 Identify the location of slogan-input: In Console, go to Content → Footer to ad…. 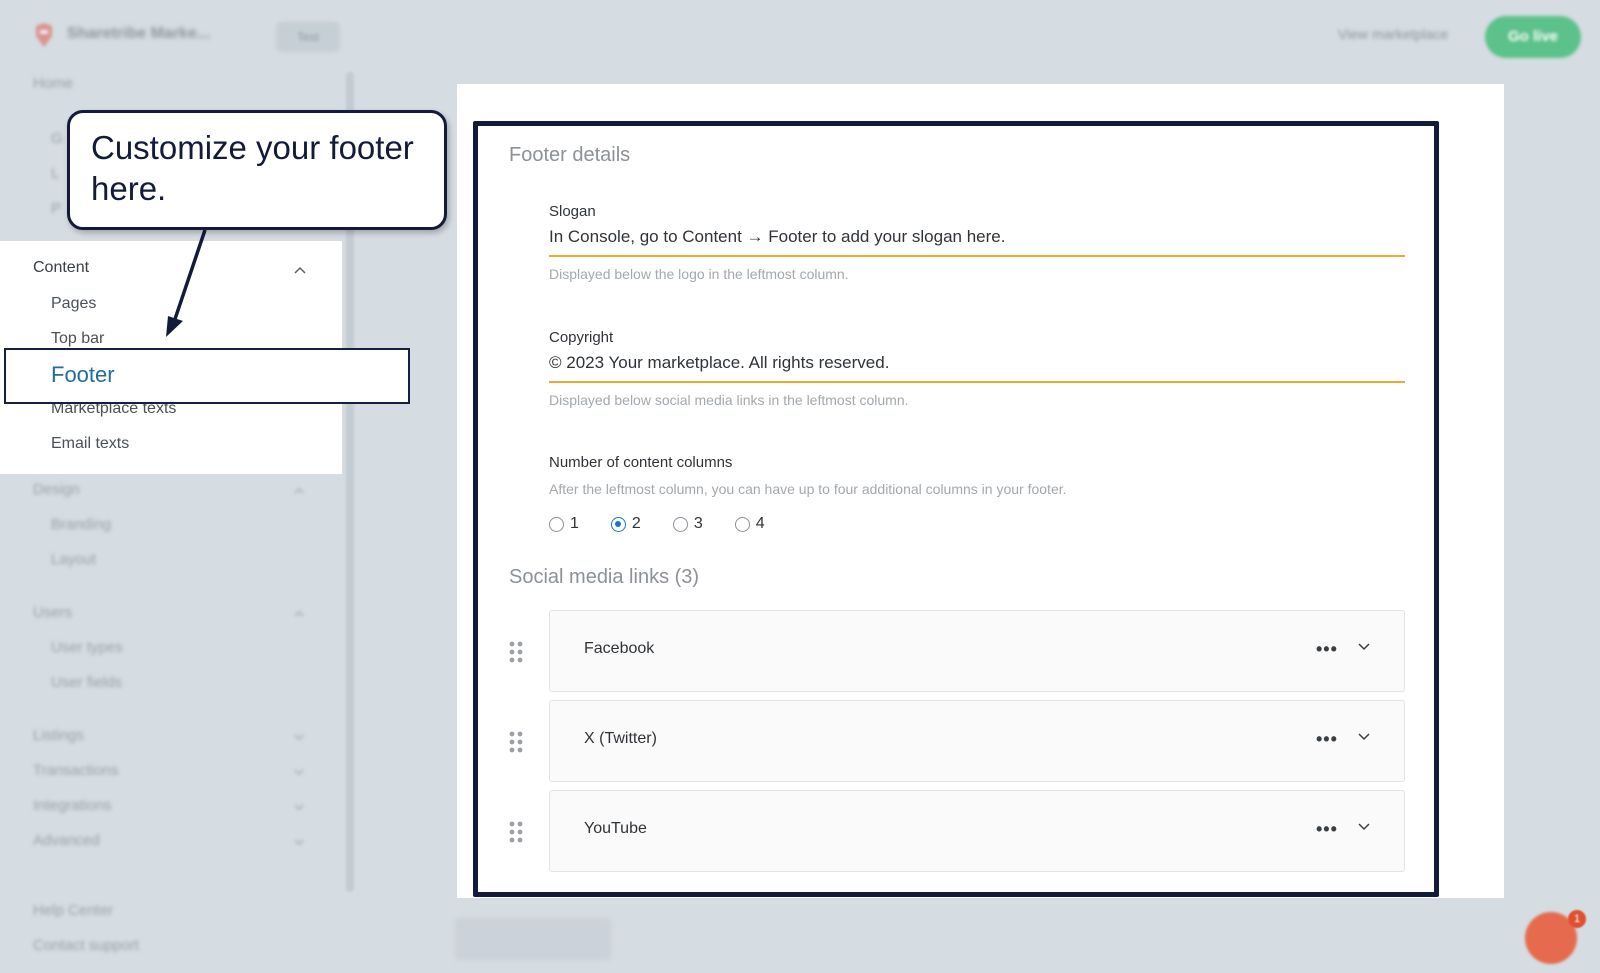
(977, 242).